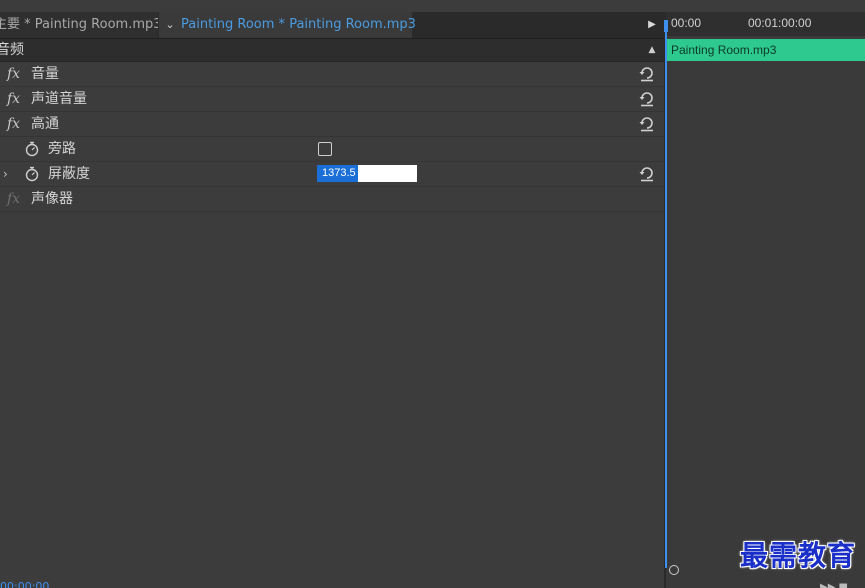  I want to click on playhead-handle, so click(666, 26).